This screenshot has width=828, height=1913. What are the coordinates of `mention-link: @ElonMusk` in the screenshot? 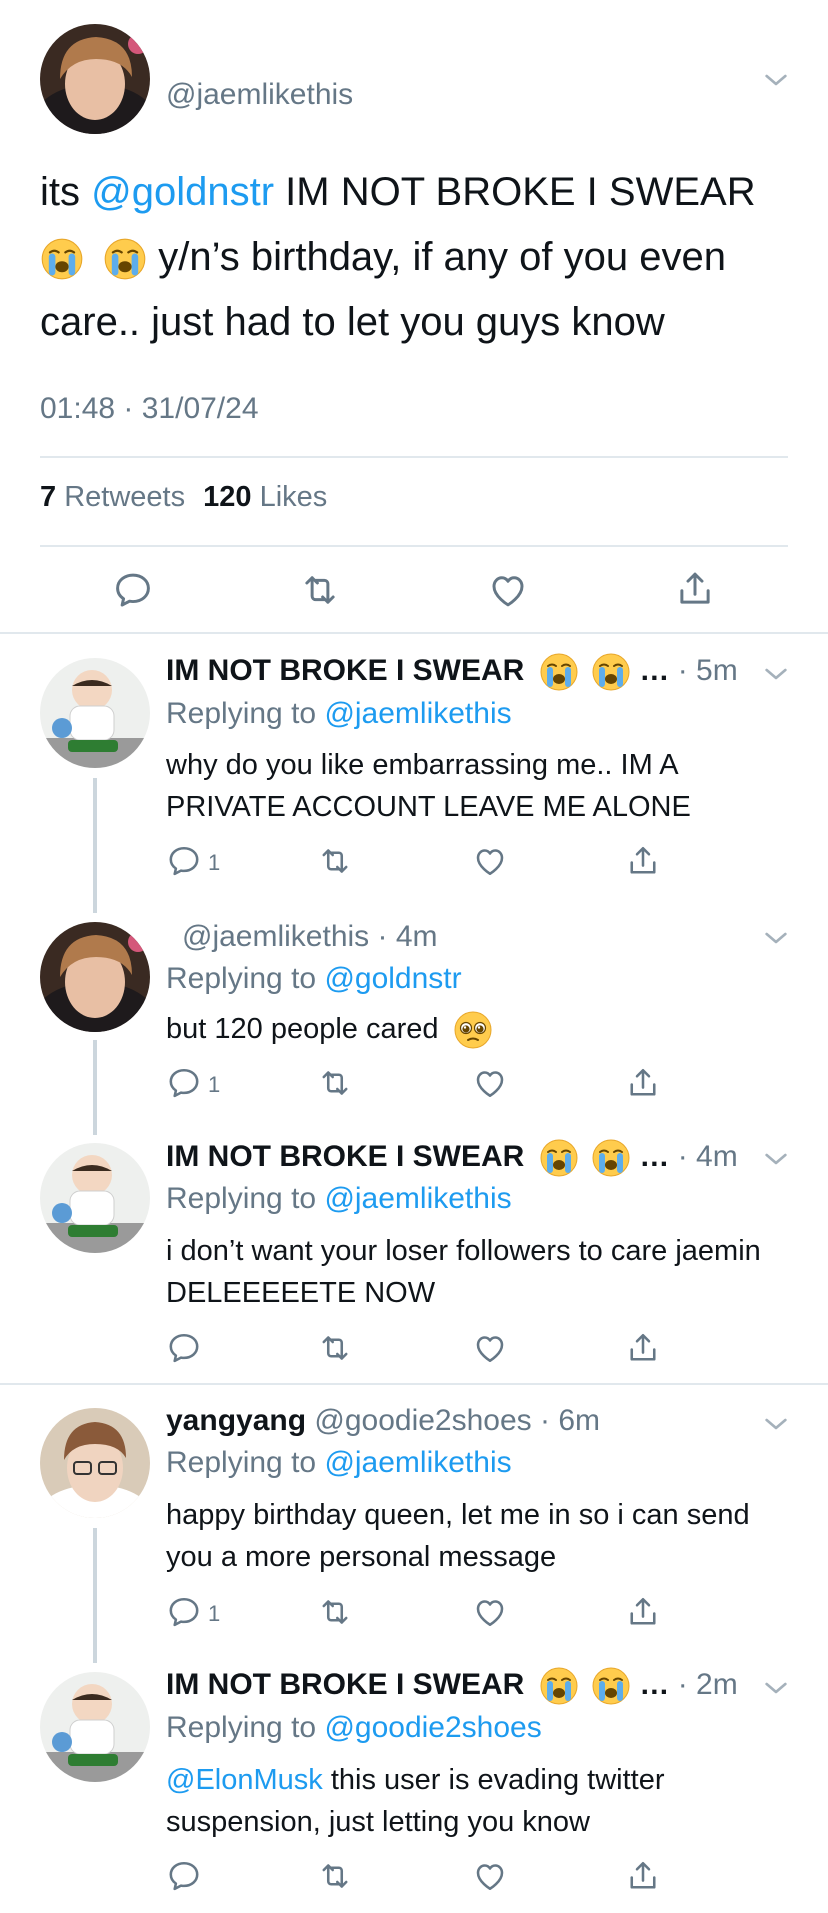 It's located at (244, 1780).